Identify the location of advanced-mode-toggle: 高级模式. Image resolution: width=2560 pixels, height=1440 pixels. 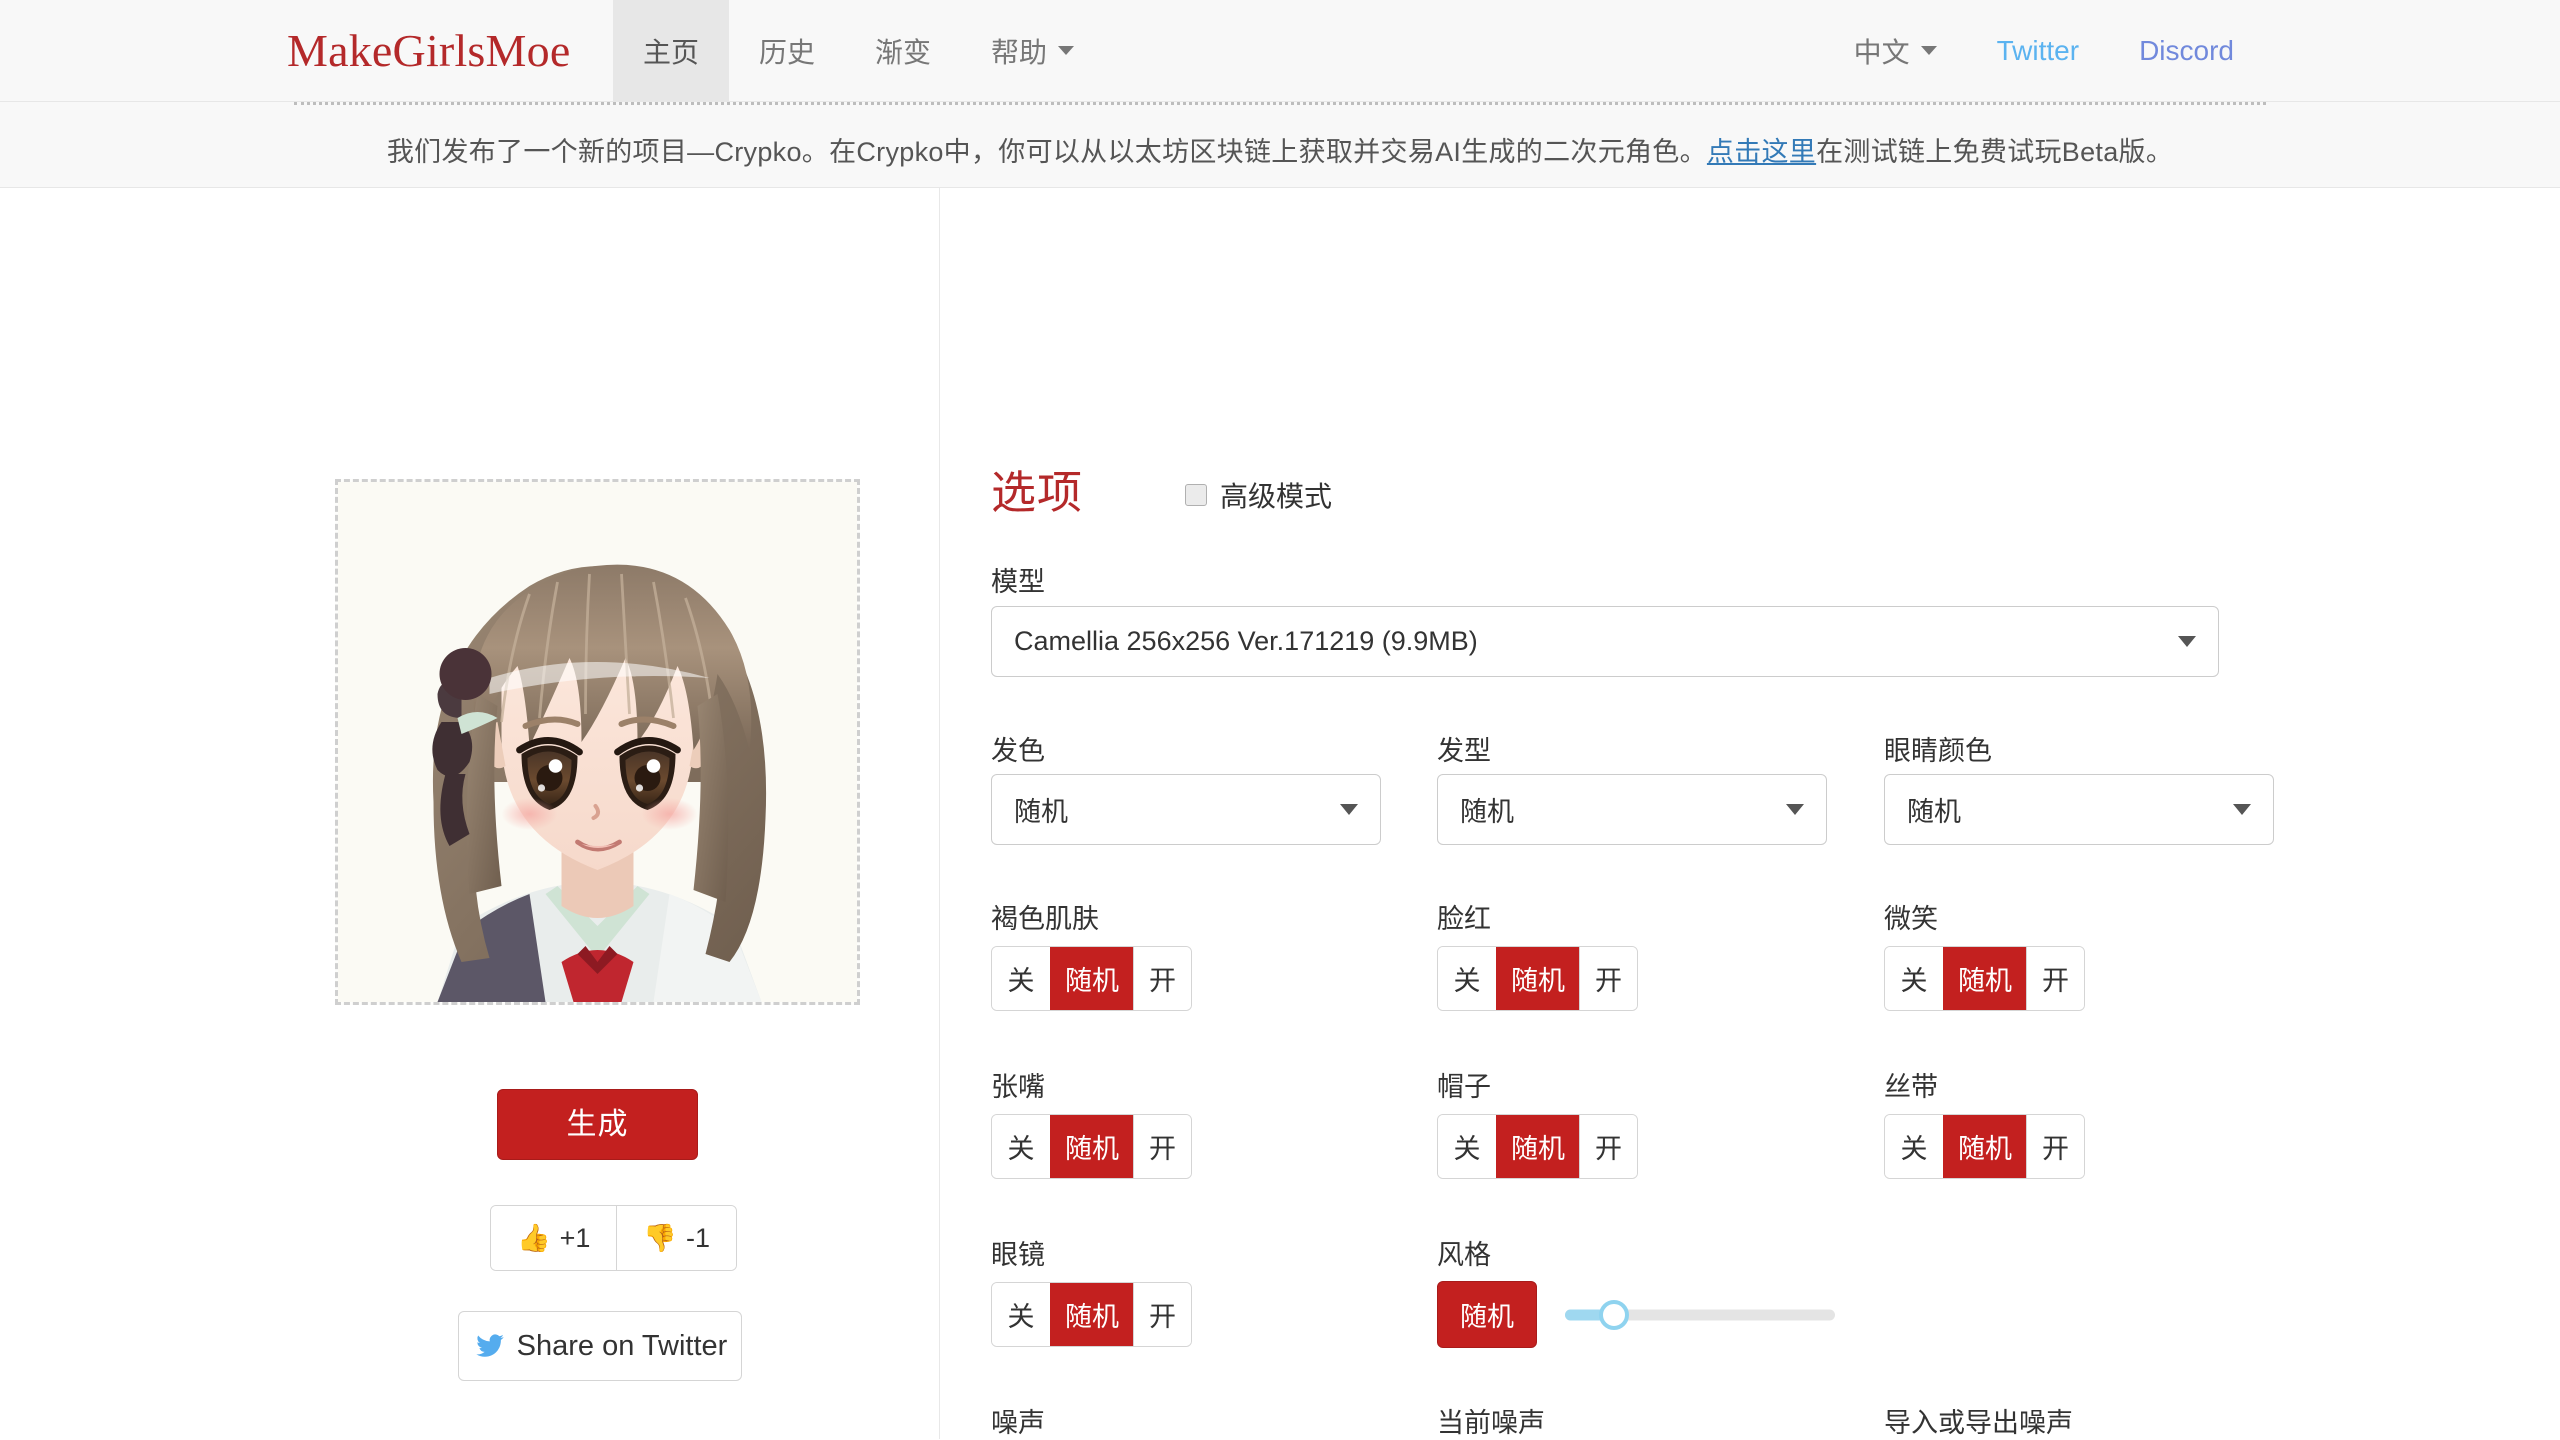
(1258, 495).